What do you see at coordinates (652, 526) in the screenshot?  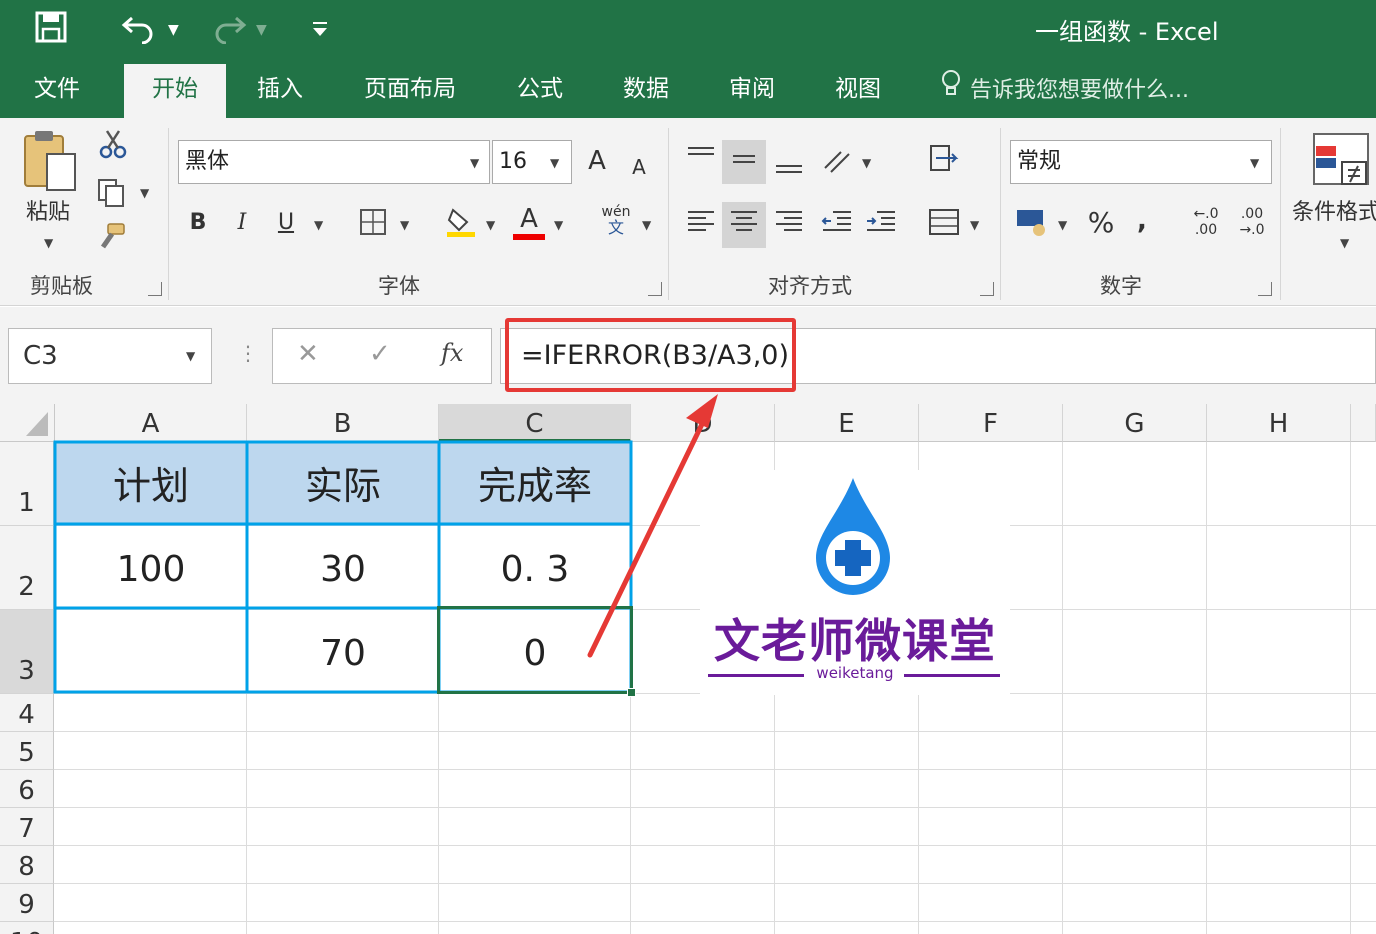 I see `annotation-arrow` at bounding box center [652, 526].